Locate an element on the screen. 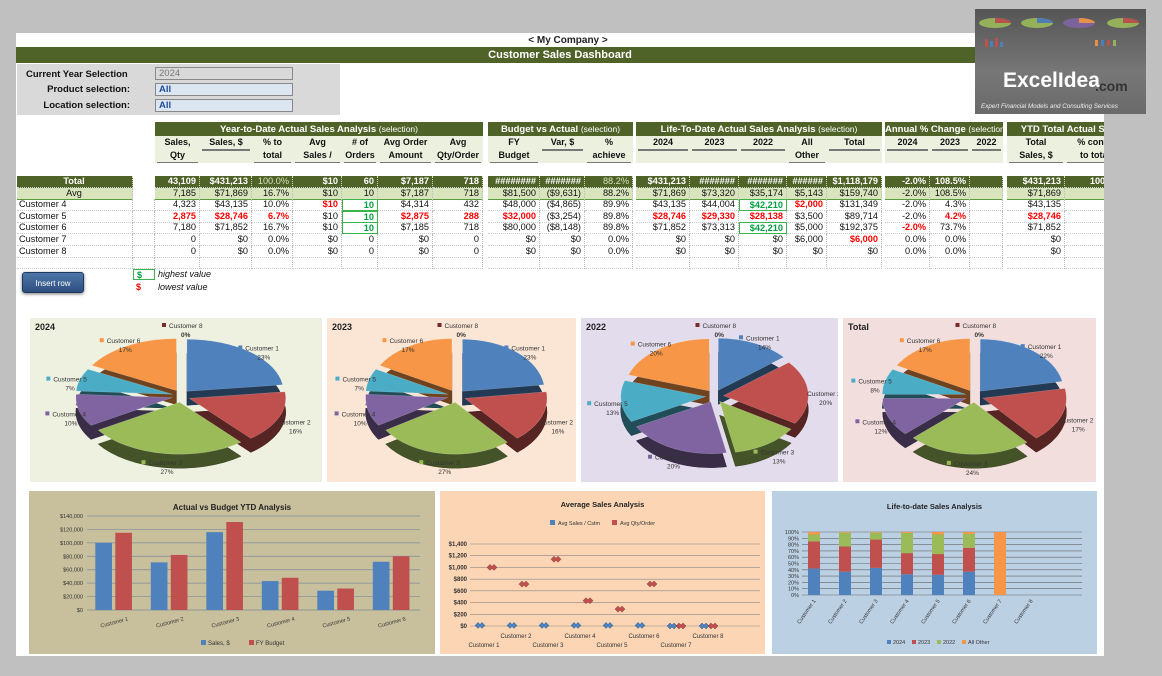 The width and height of the screenshot is (1162, 676). year-selection-input: 2024 is located at coordinates (224, 73).